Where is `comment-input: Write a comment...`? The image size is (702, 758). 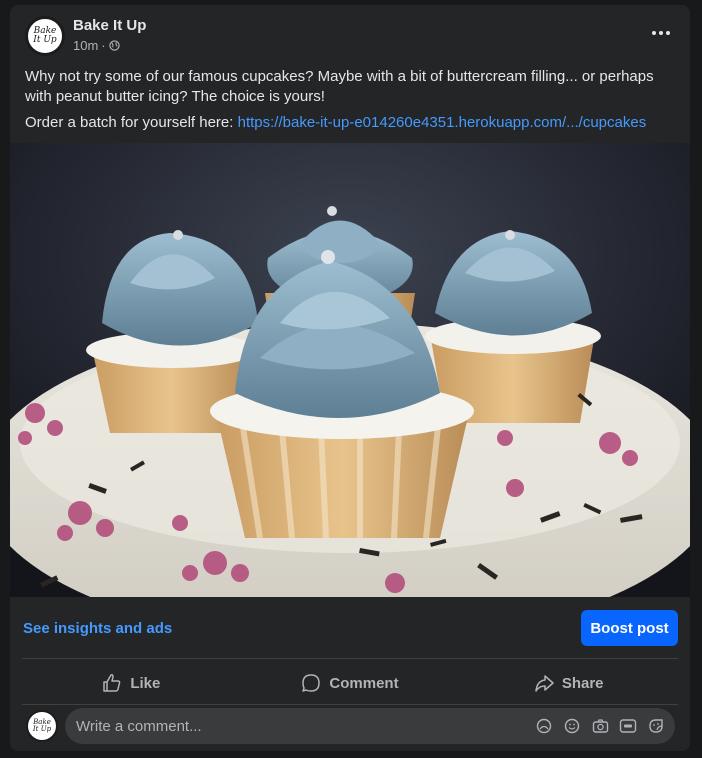 comment-input: Write a comment... is located at coordinates (370, 726).